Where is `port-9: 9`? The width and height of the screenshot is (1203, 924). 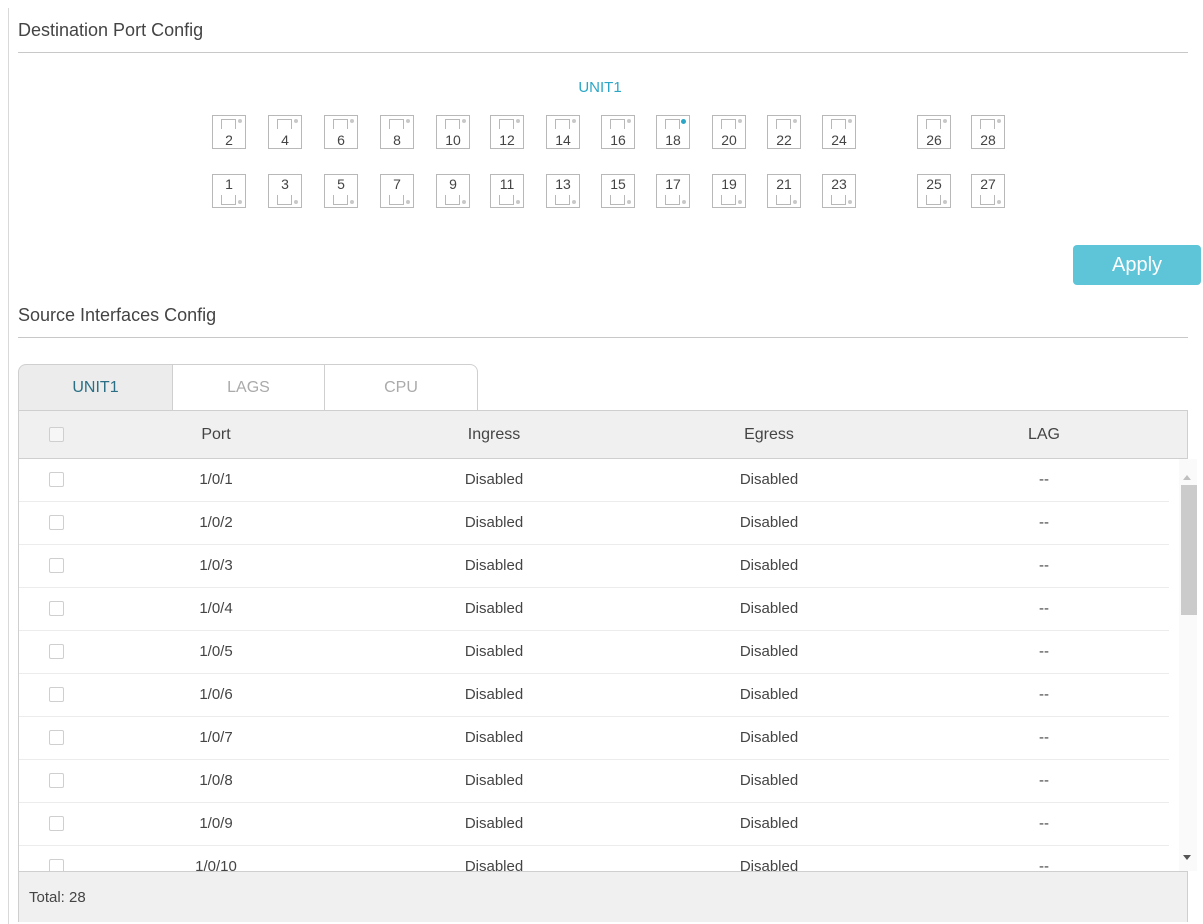 port-9: 9 is located at coordinates (453, 191).